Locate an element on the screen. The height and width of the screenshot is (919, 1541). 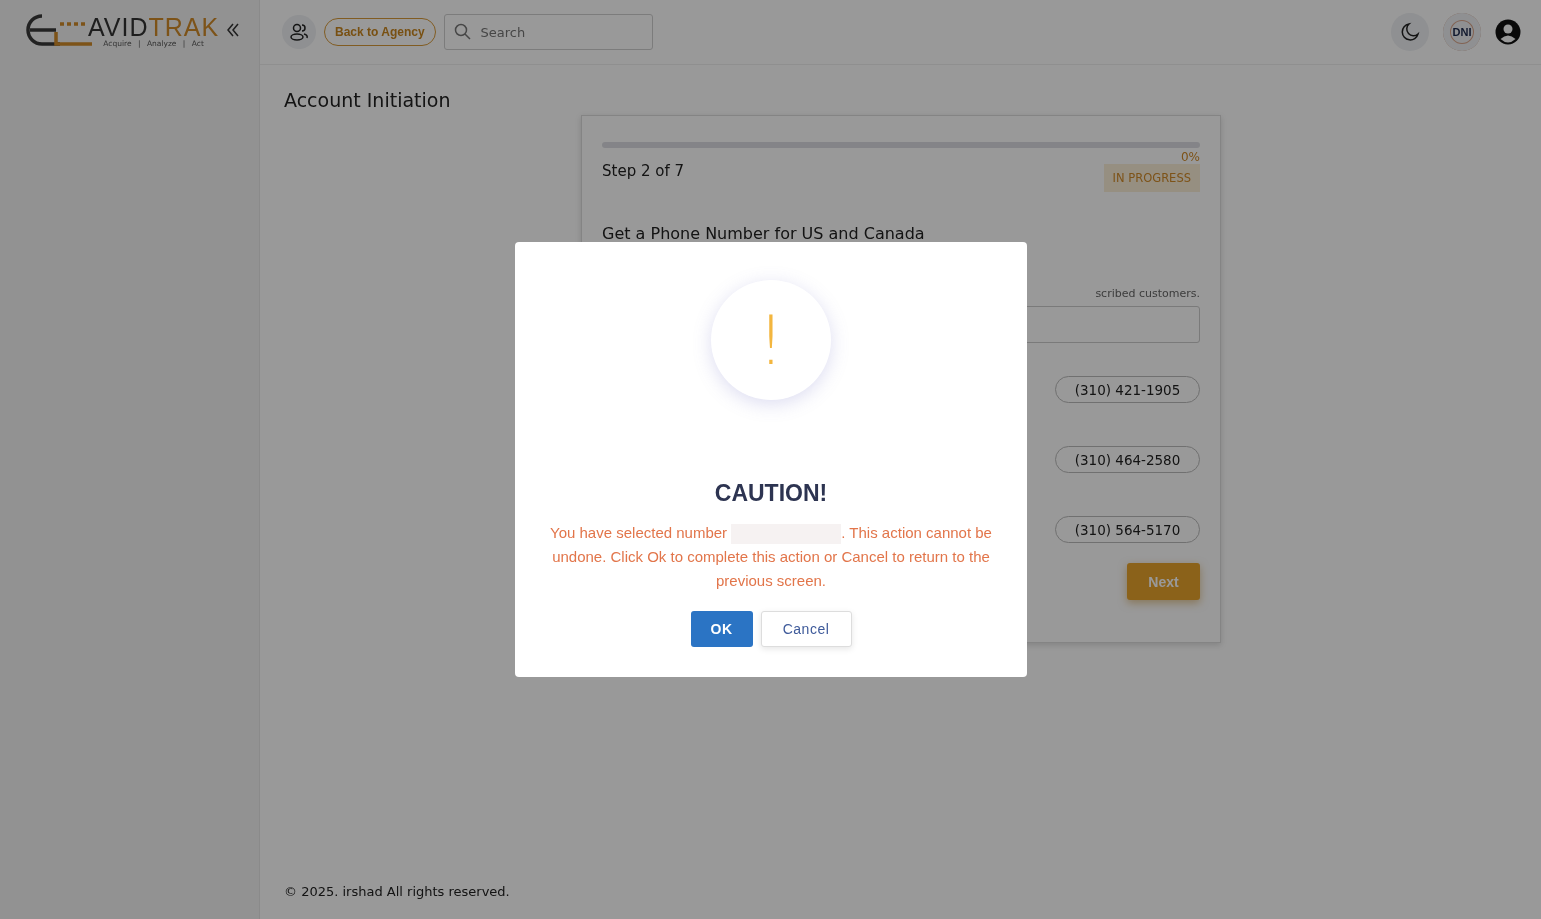
users-icon is located at coordinates (299, 32).